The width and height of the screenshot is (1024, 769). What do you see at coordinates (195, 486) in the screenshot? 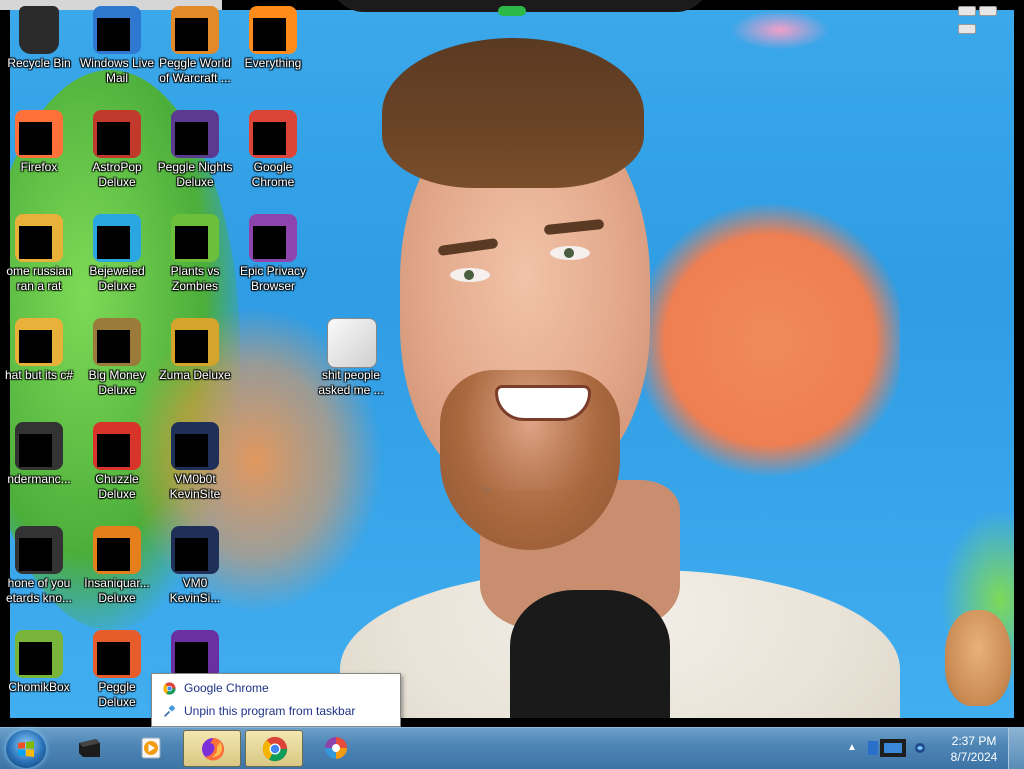
I see `desktop-icon-label: VM0b0t KevinSite` at bounding box center [195, 486].